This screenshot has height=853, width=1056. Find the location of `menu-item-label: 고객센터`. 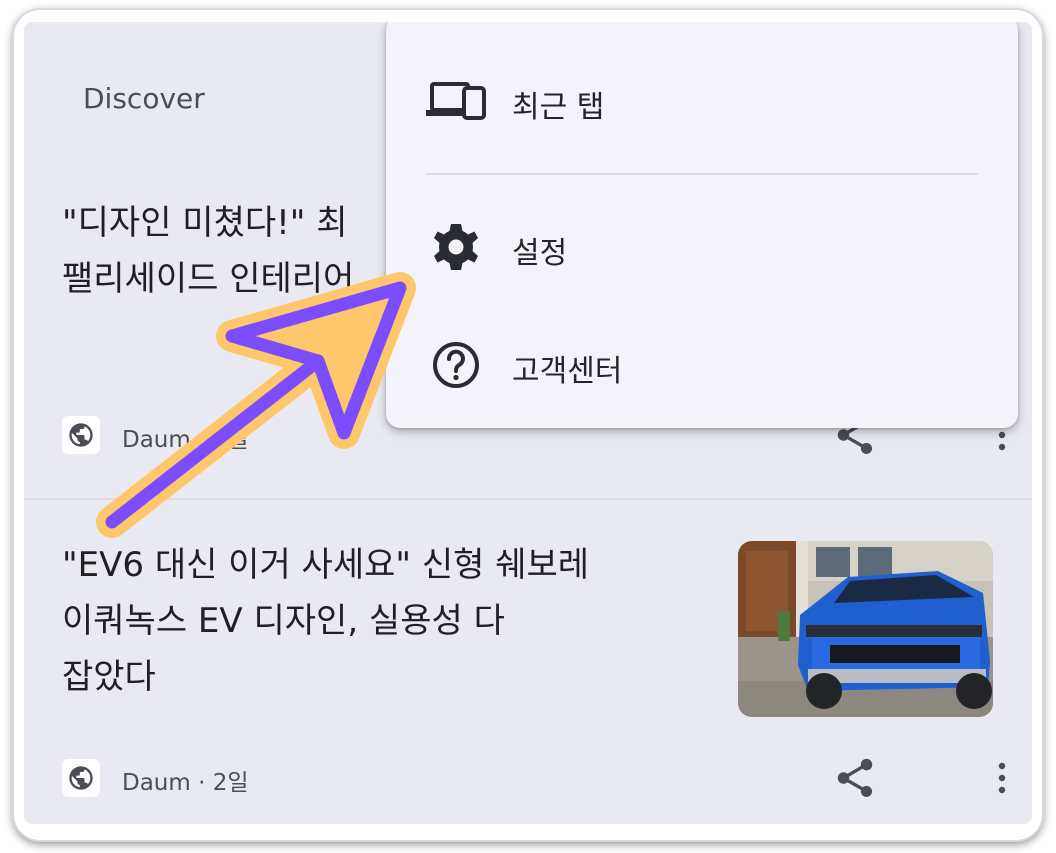

menu-item-label: 고객센터 is located at coordinates (567, 371).